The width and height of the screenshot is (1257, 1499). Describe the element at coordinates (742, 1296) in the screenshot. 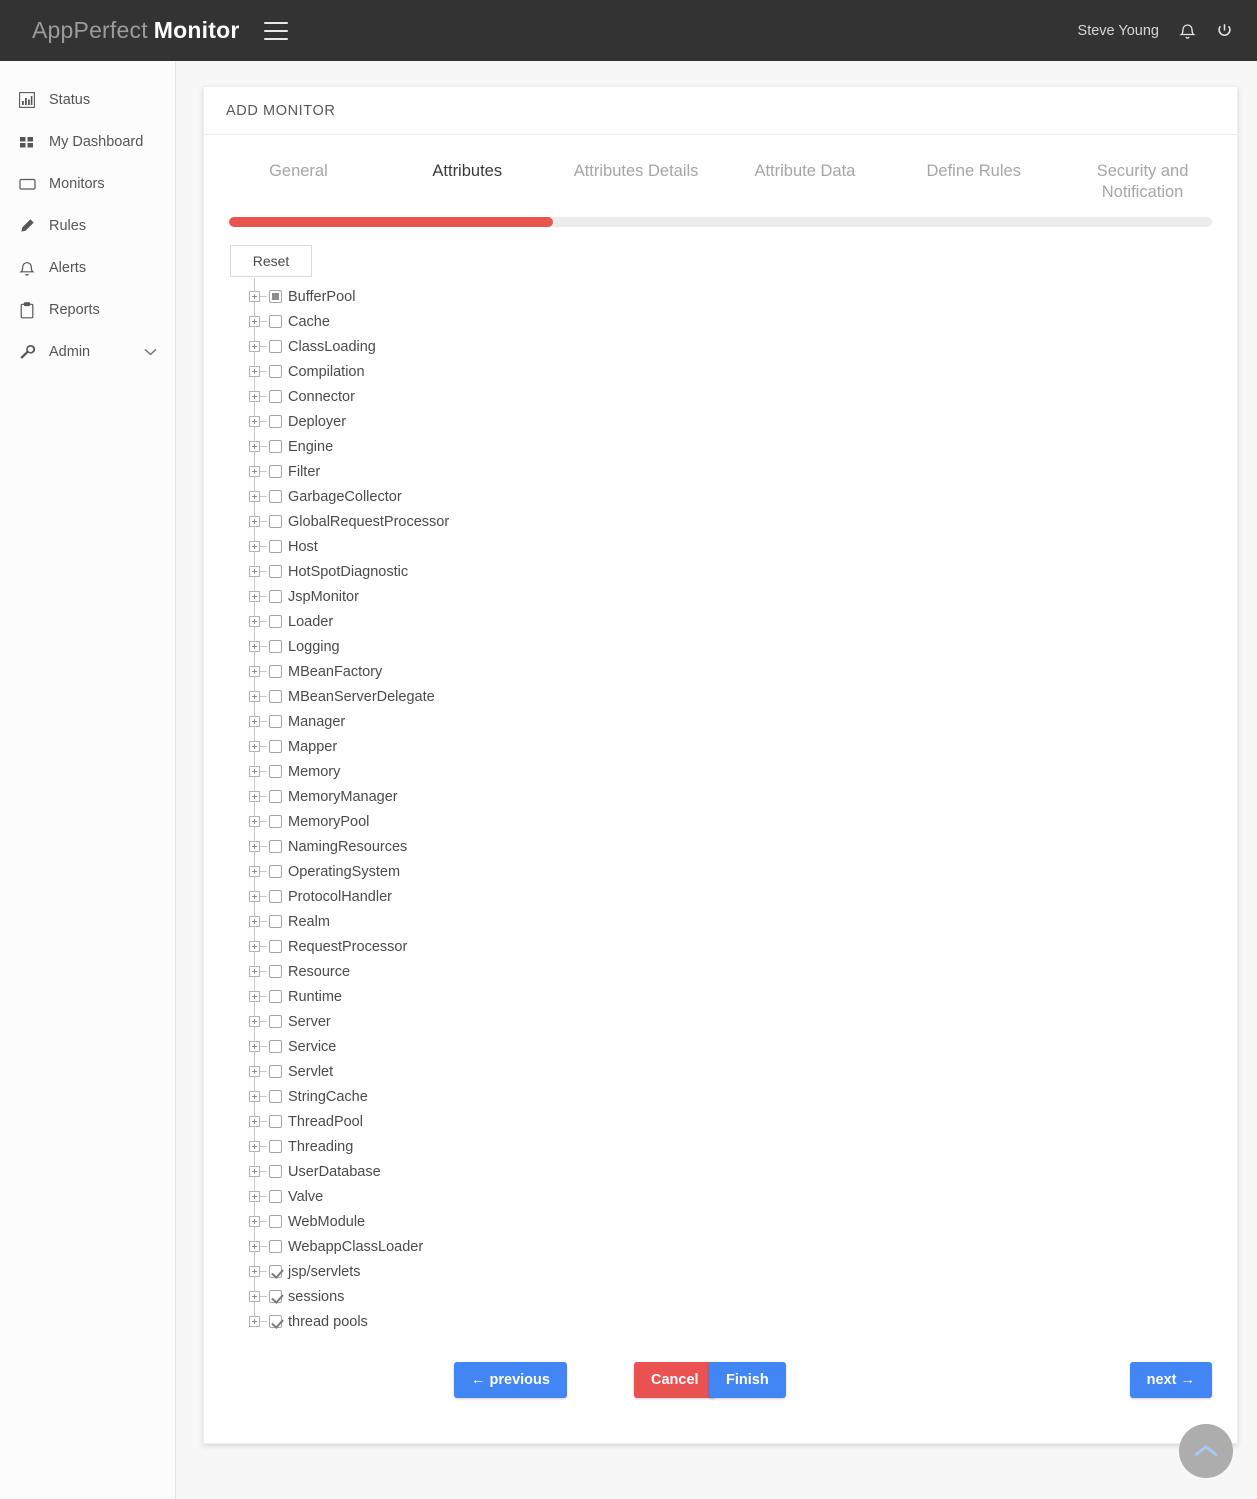

I see `tree-row: sessions` at that location.